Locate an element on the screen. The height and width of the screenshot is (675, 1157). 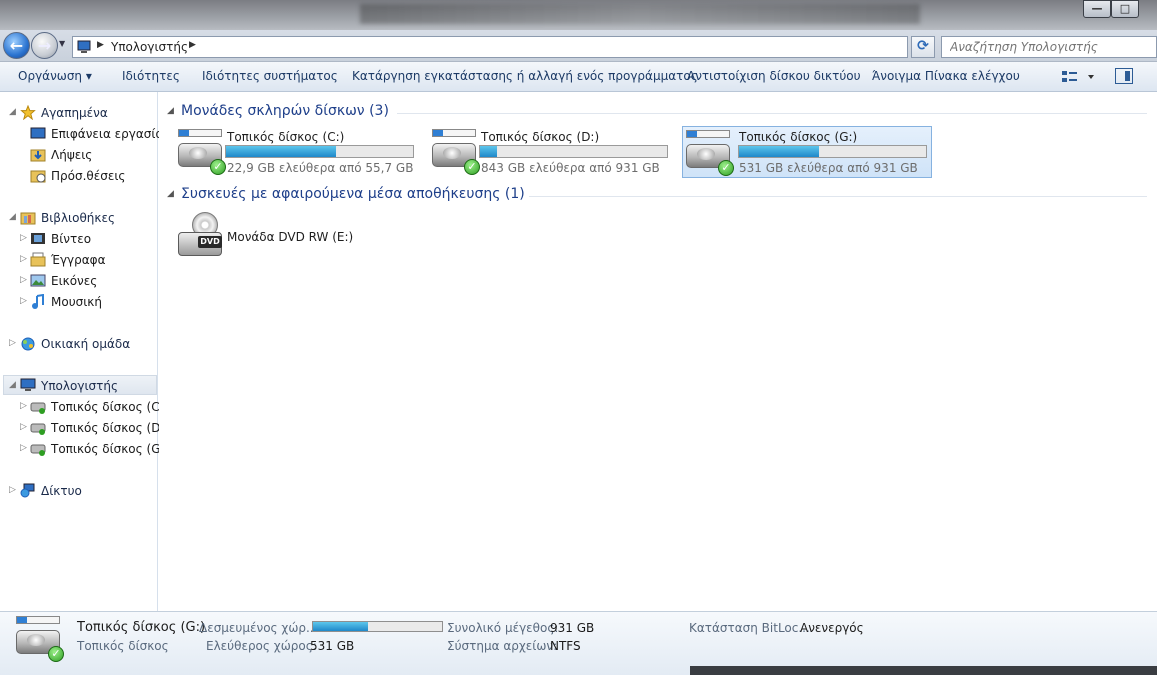
history-dropdown-icon: ▼ is located at coordinates (64, 46).